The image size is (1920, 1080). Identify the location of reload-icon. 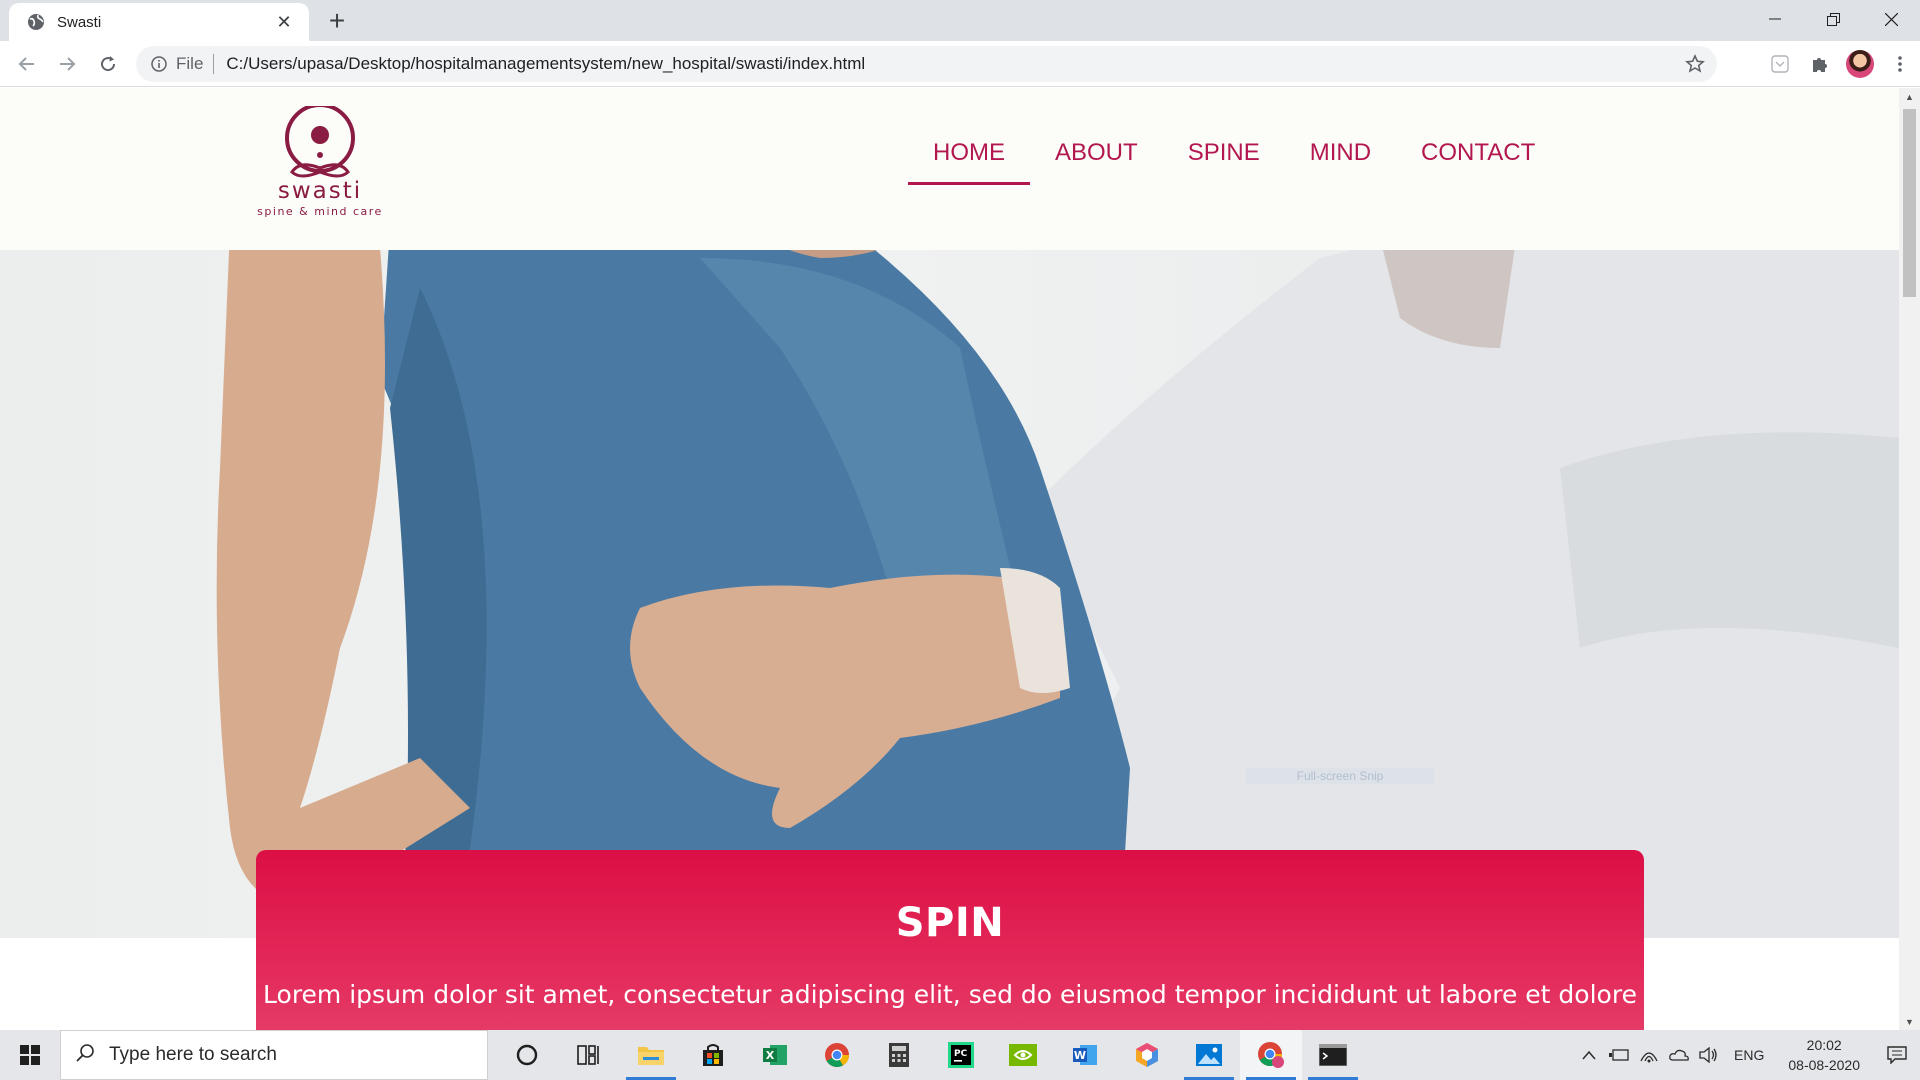
(108, 64).